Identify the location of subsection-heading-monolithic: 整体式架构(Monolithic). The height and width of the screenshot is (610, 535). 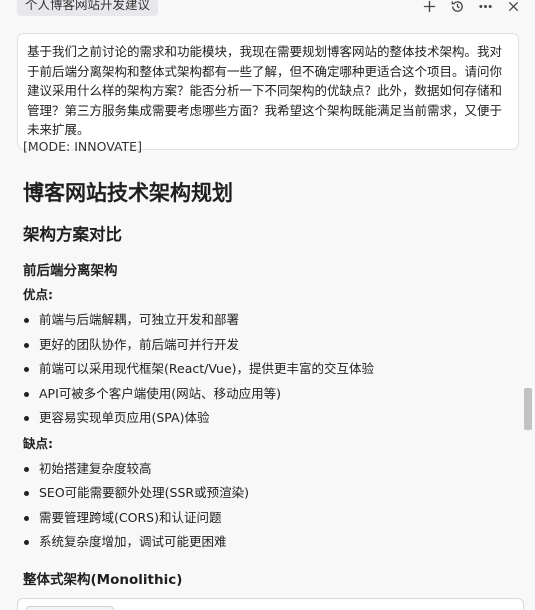
(103, 579).